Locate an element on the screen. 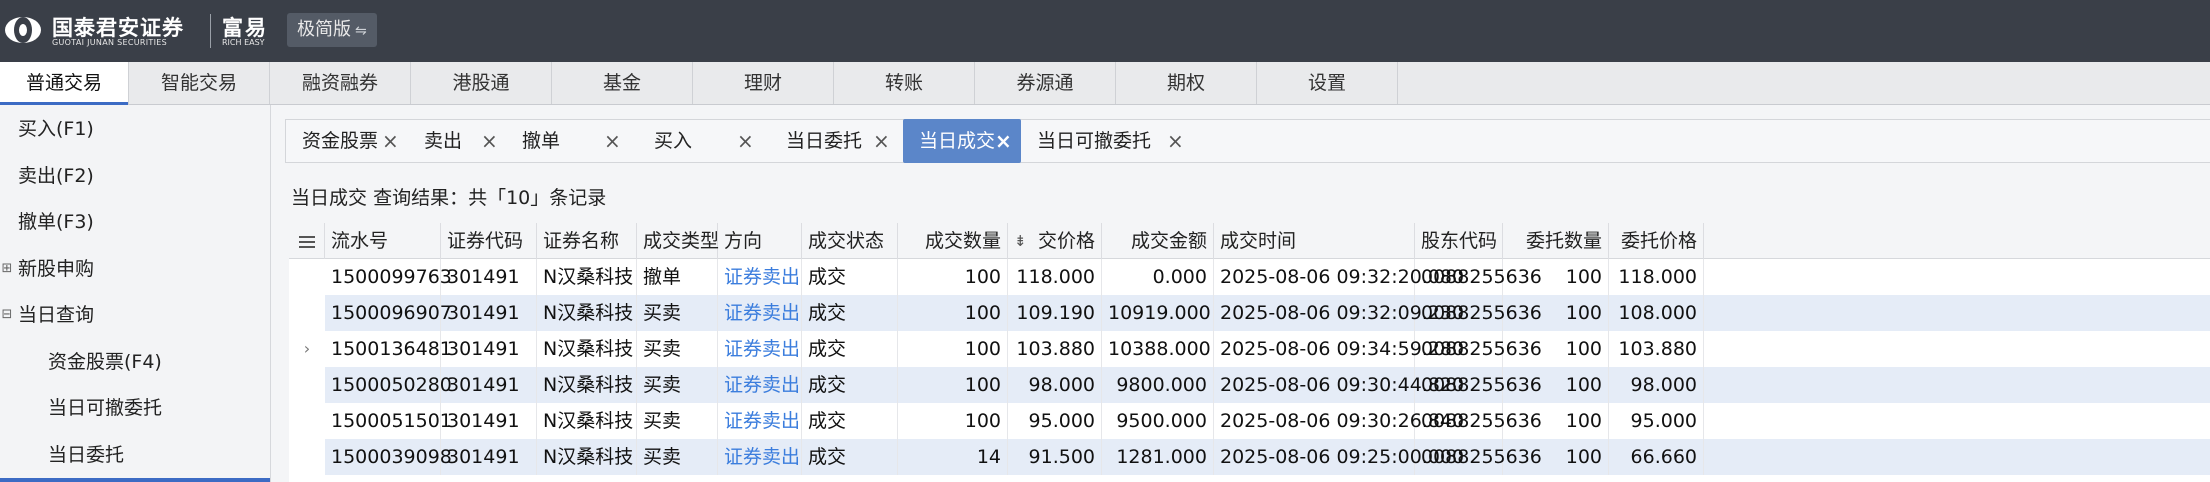 The image size is (2210, 482). column-header-label: 方向 is located at coordinates (743, 241).